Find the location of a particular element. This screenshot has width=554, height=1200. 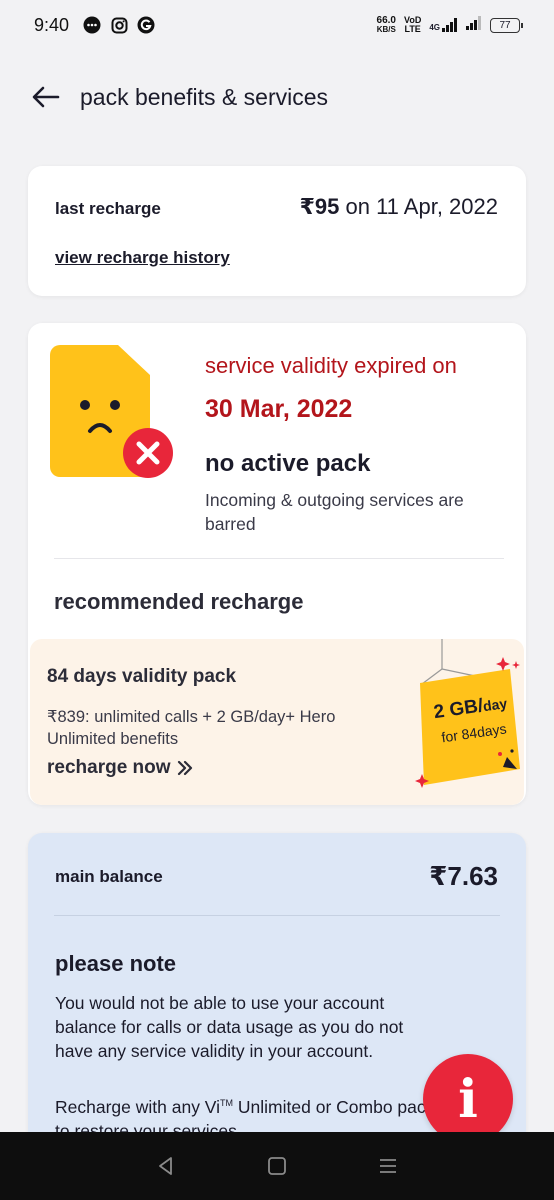

last-recharge-amount: ₹95 is located at coordinates (319, 206).